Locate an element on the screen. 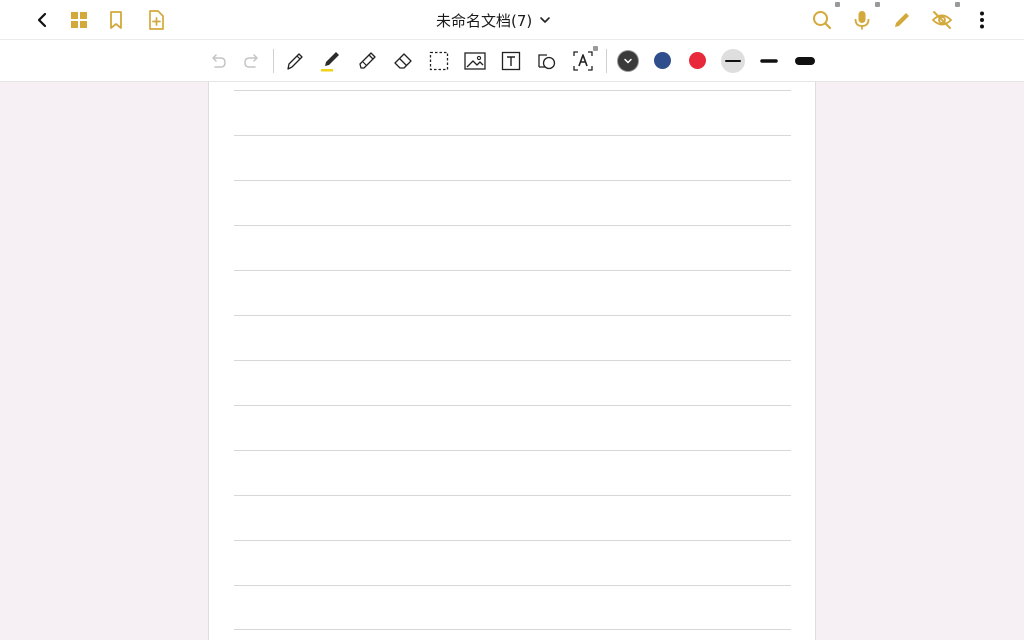  pen-icon is located at coordinates (295, 61).